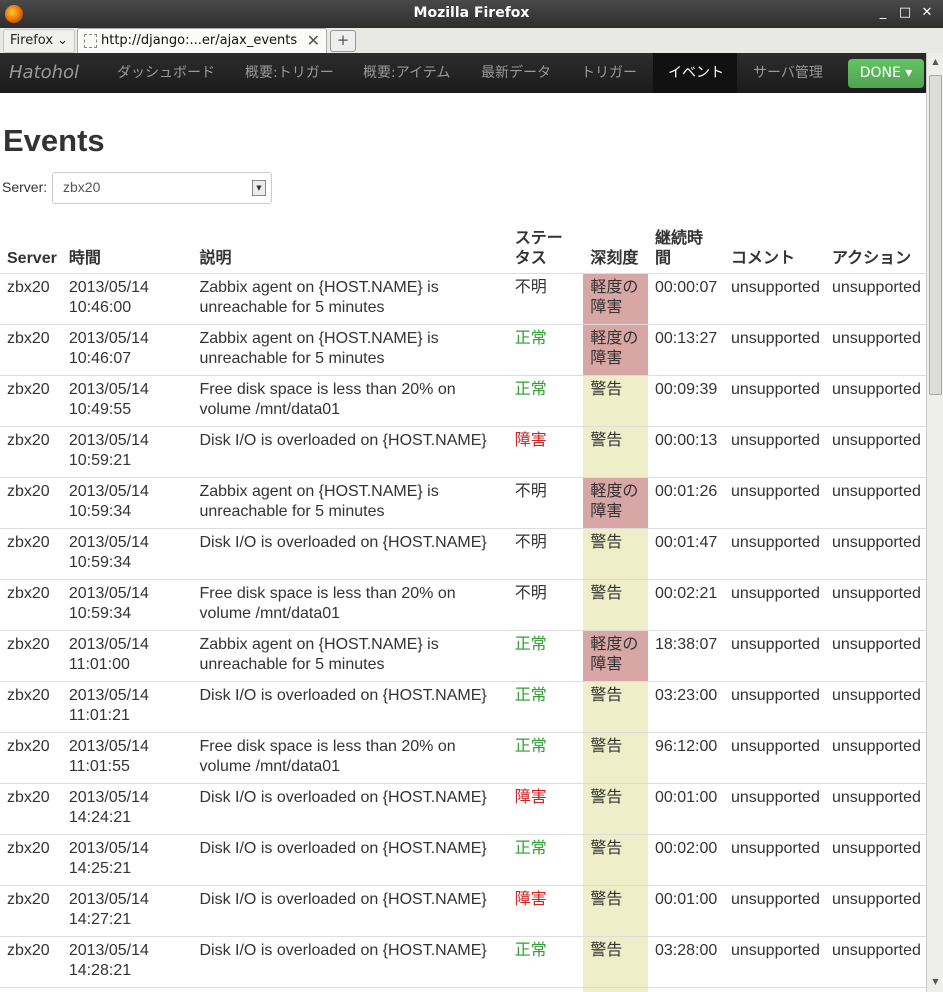 The height and width of the screenshot is (992, 943). I want to click on cell-time: 2013/05/14 11:01:21, so click(127, 707).